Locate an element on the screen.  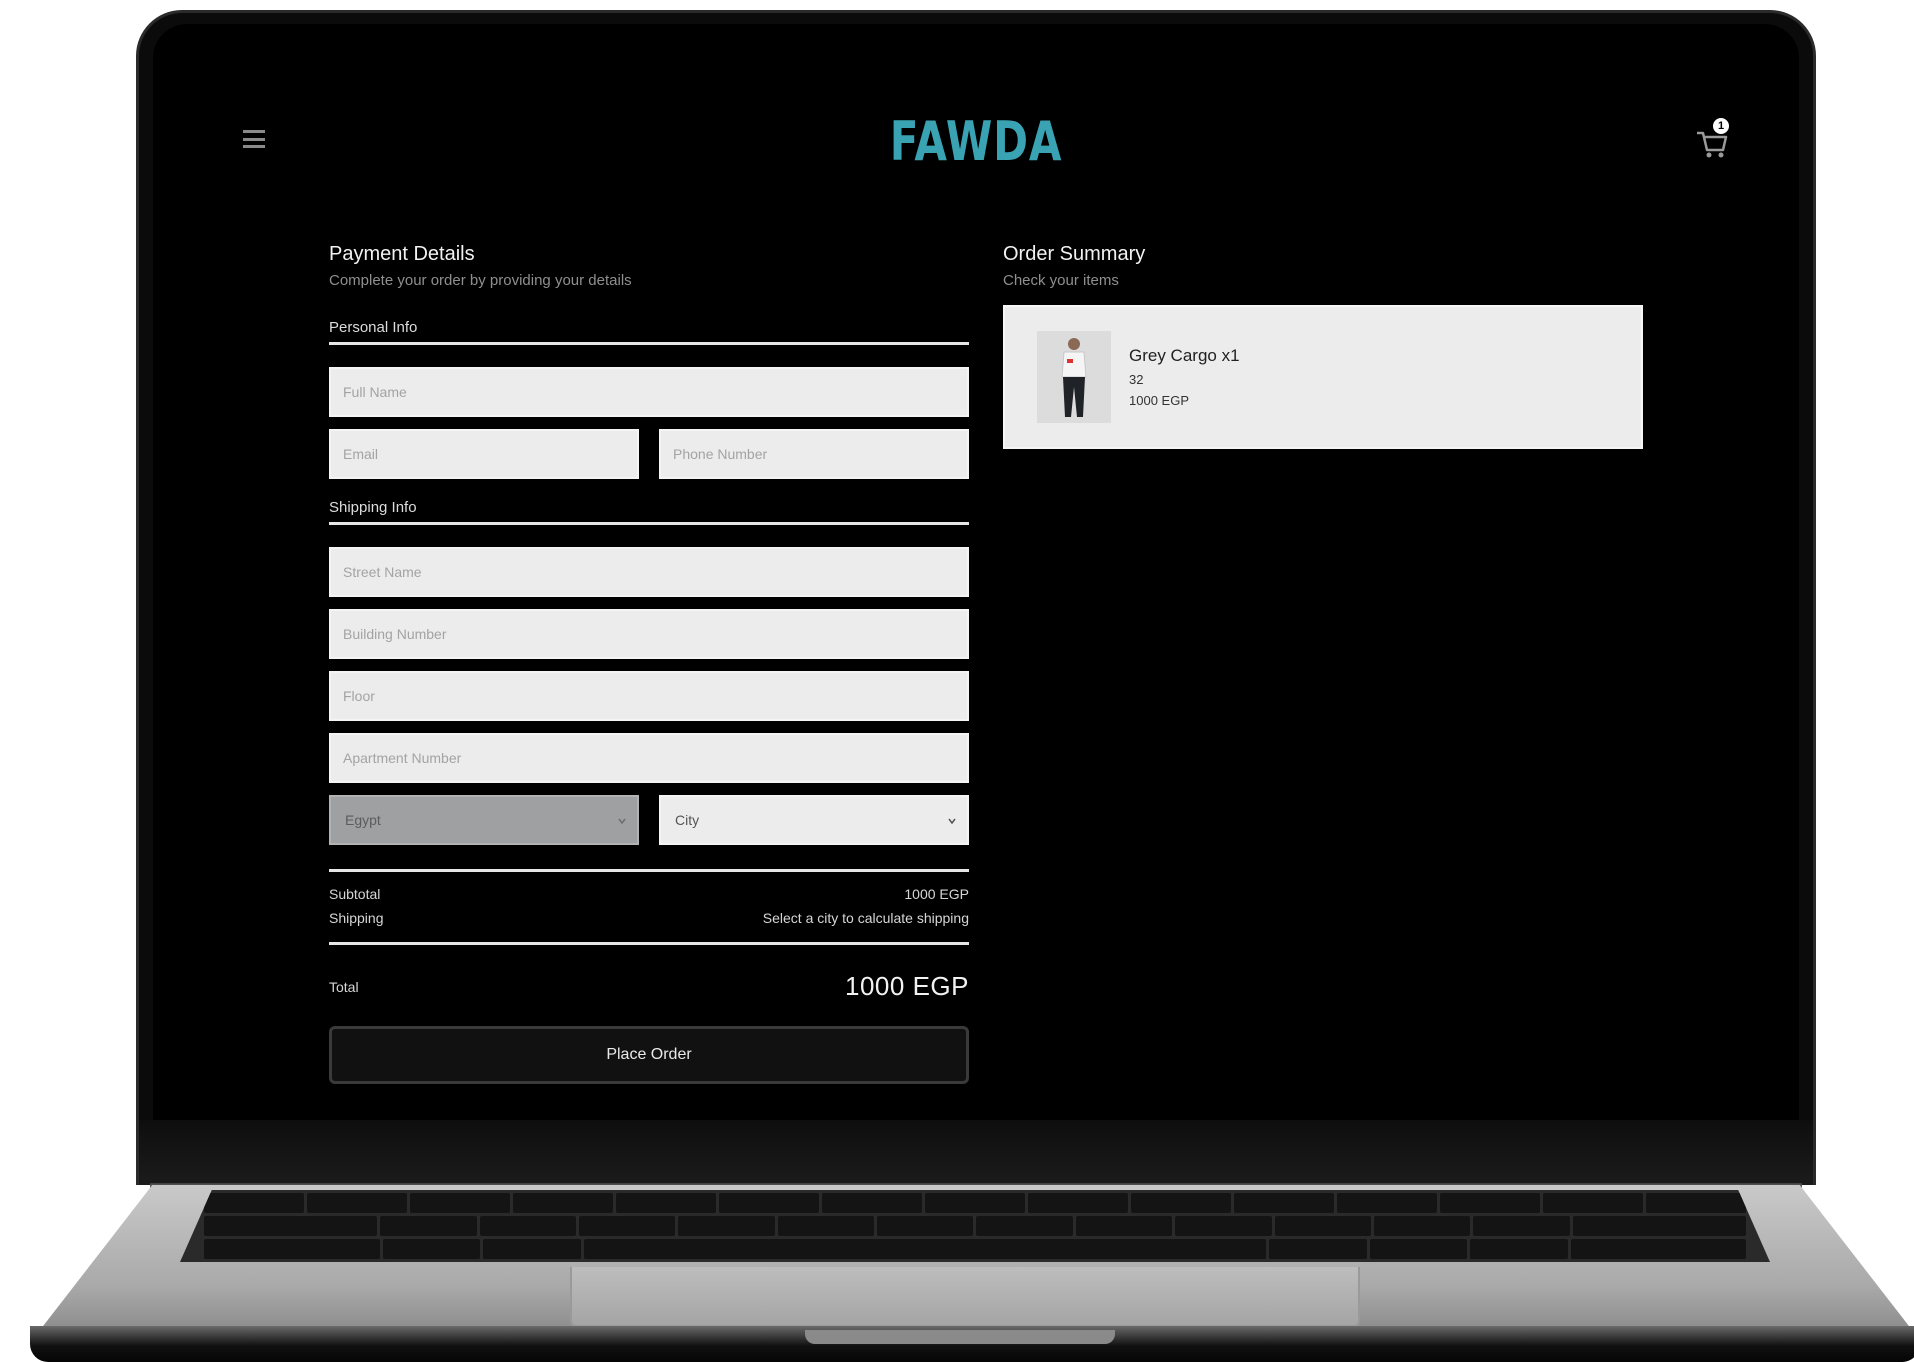
full-name-input is located at coordinates (649, 392).